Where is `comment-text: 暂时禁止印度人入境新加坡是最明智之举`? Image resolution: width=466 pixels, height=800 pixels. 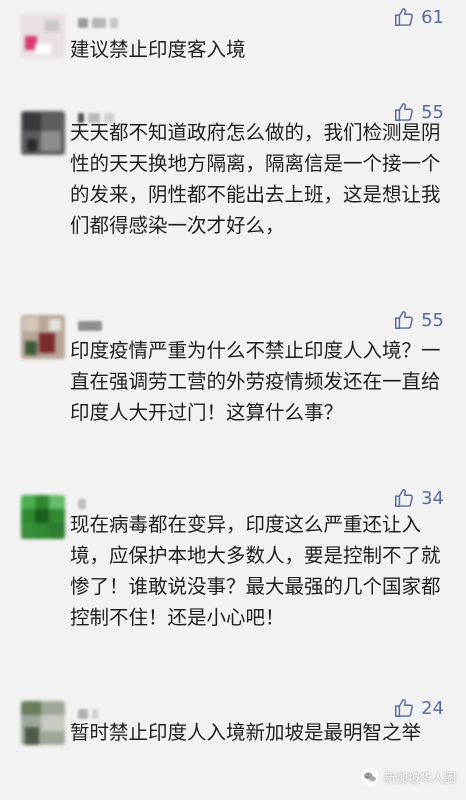 comment-text: 暂时禁止印度人入境新加坡是最明智之举 is located at coordinates (246, 732).